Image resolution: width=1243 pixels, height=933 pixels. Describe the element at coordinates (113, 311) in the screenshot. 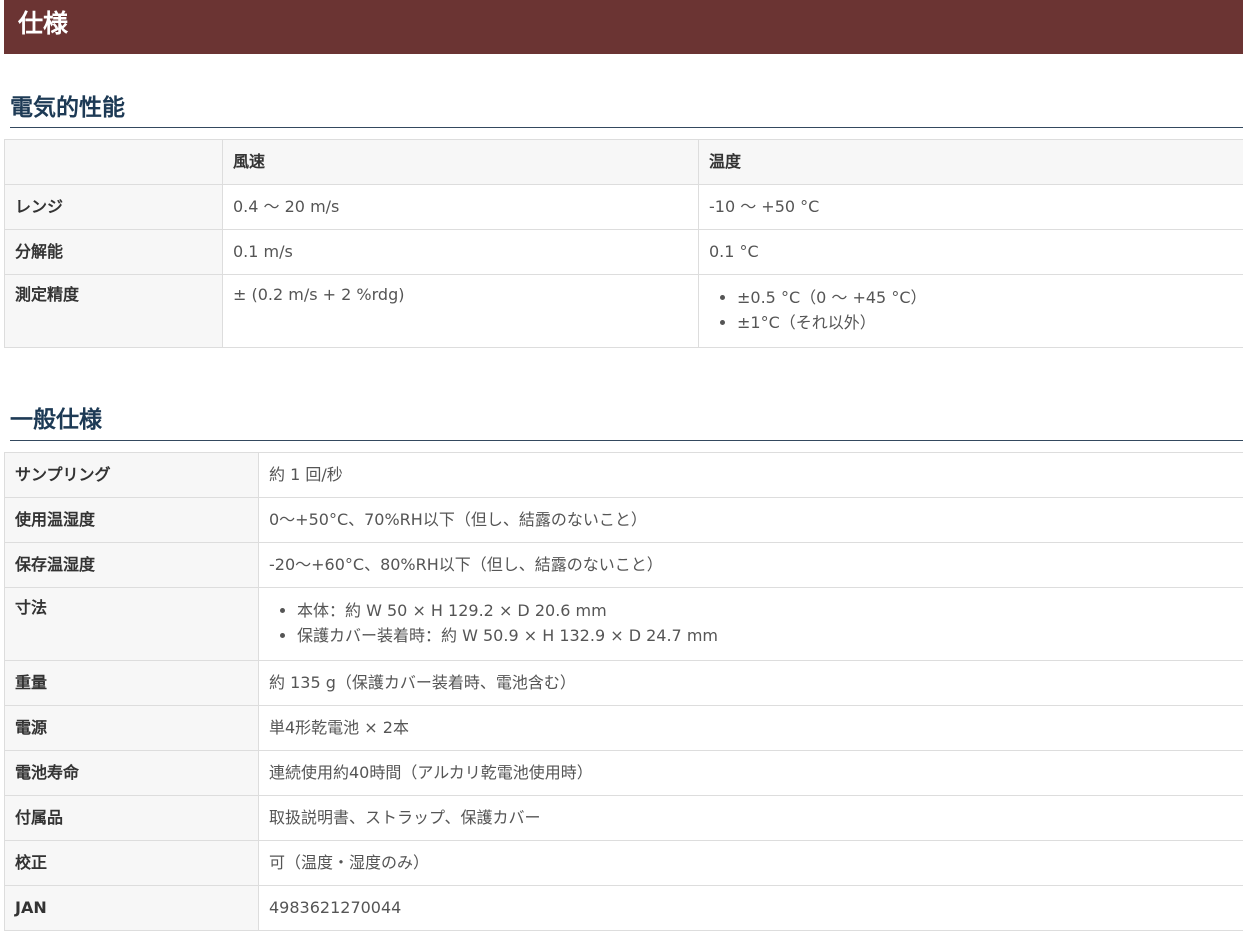

I see `row-label: 測定精度` at that location.